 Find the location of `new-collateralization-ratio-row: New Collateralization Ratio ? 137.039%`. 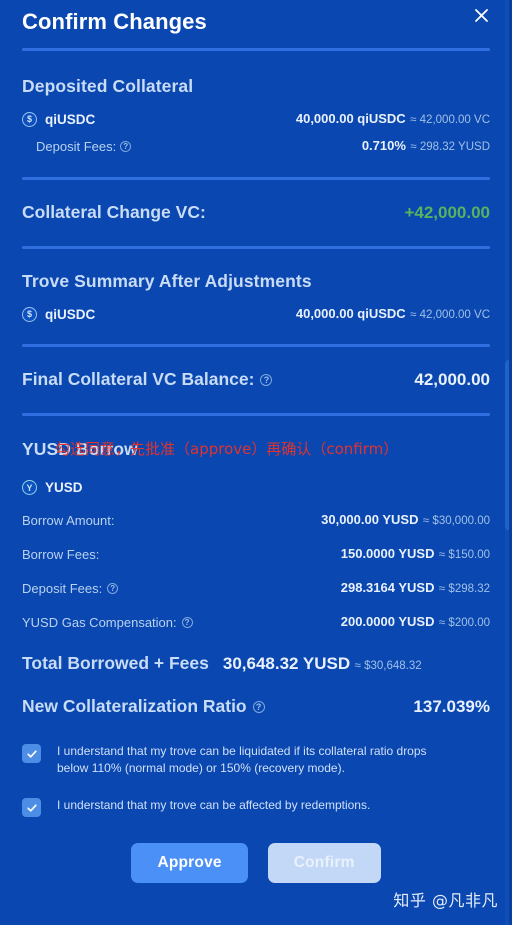

new-collateralization-ratio-row: New Collateralization Ratio ? 137.039% is located at coordinates (256, 695).